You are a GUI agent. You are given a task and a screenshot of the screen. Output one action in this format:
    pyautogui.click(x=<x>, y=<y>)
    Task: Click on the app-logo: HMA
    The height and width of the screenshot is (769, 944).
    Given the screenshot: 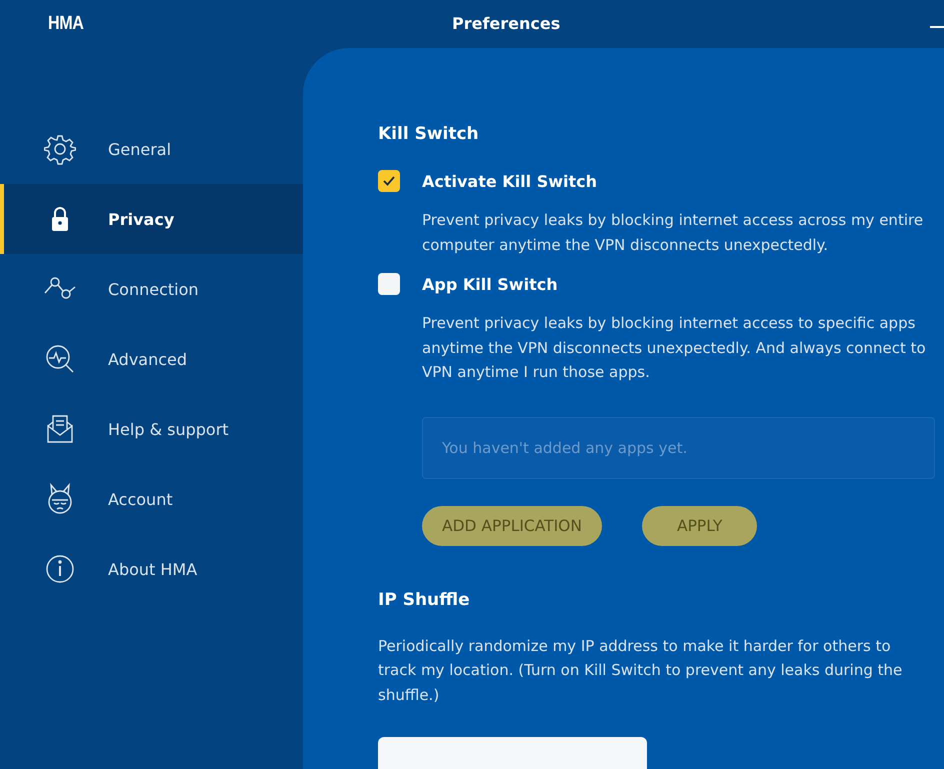 What is the action you would take?
    pyautogui.click(x=66, y=24)
    